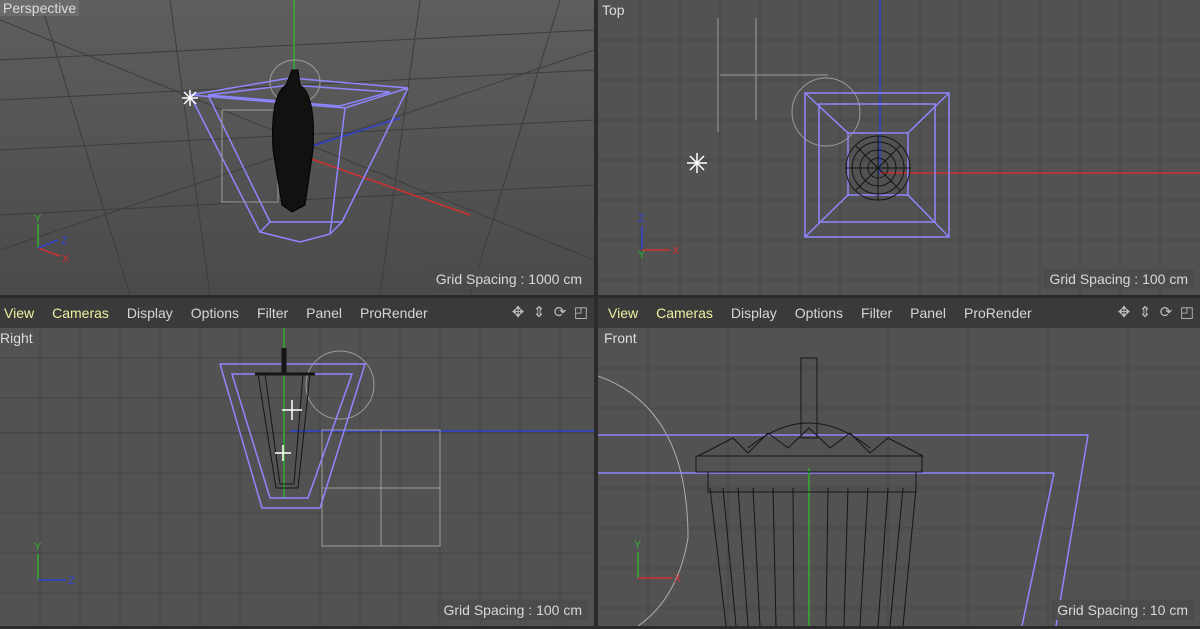 This screenshot has width=1200, height=629. What do you see at coordinates (1118, 279) in the screenshot?
I see `grid-spacing-top: Grid Spacing : 100 cm` at bounding box center [1118, 279].